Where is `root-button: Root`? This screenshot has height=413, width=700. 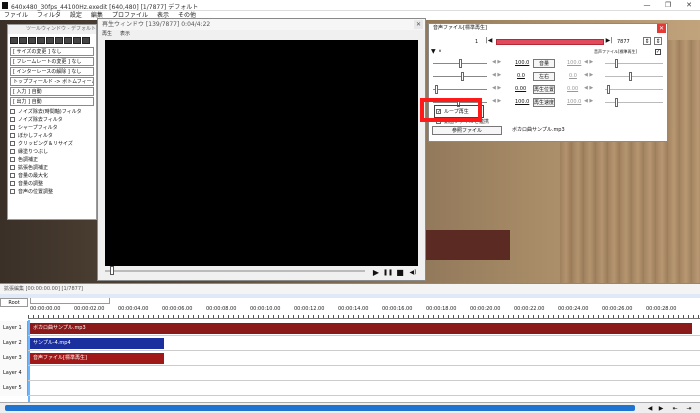
root-button: Root is located at coordinates (14, 302).